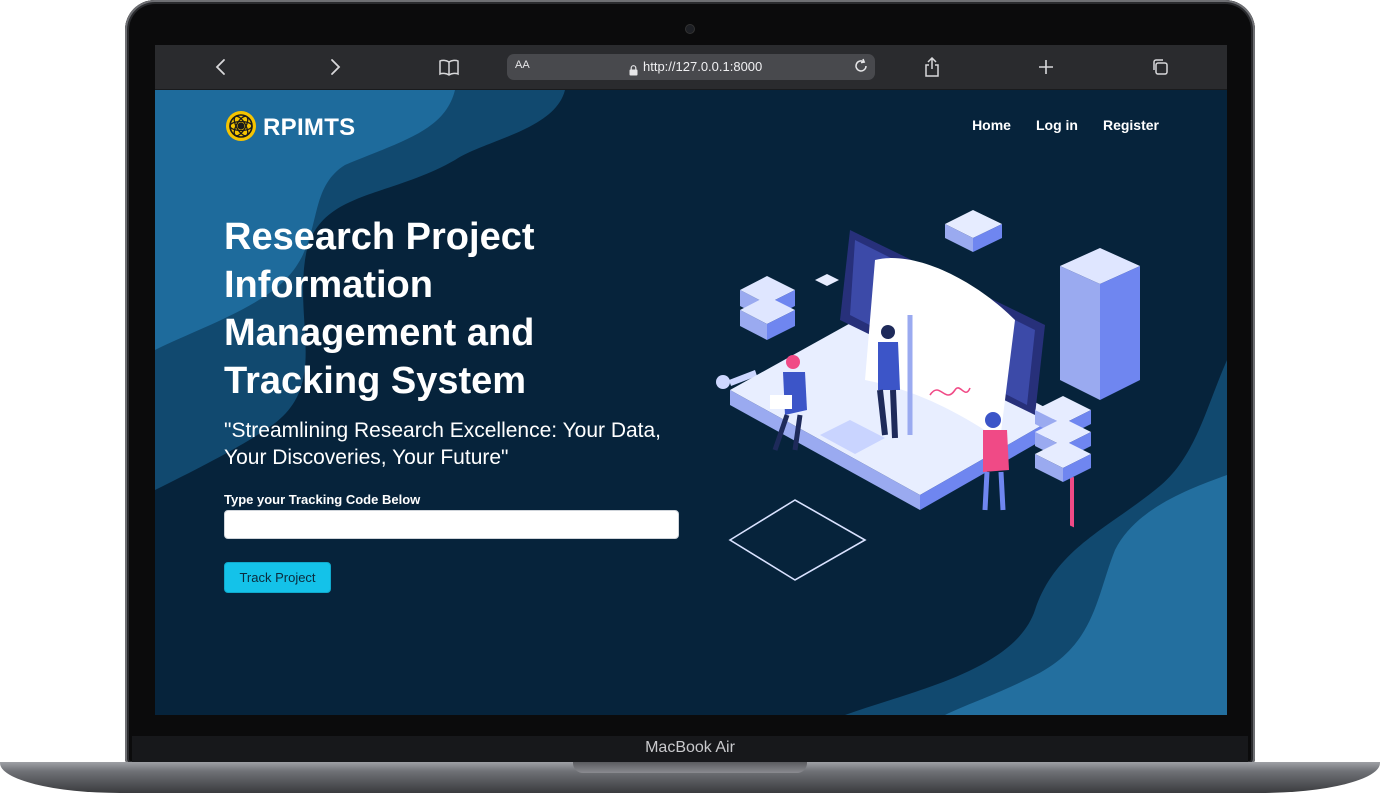 This screenshot has height=793, width=1380. I want to click on server-stack-left-icon, so click(767, 308).